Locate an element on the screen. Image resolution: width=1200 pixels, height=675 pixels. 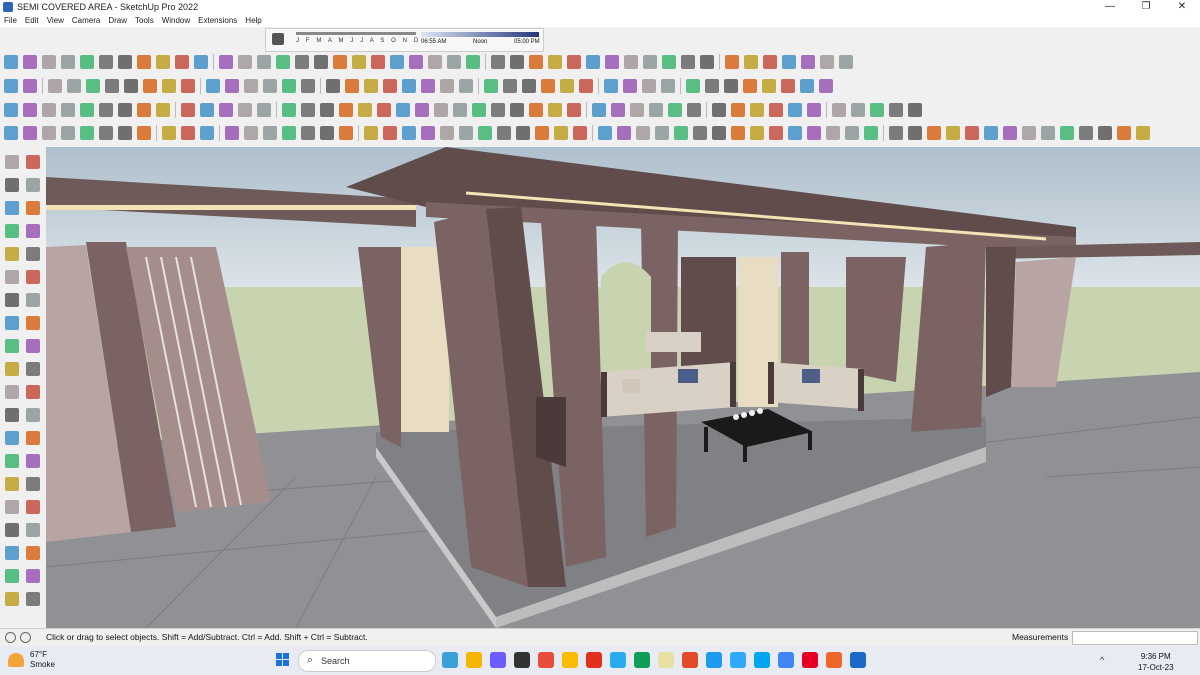
minimize-button: — is located at coordinates (1110, 7).